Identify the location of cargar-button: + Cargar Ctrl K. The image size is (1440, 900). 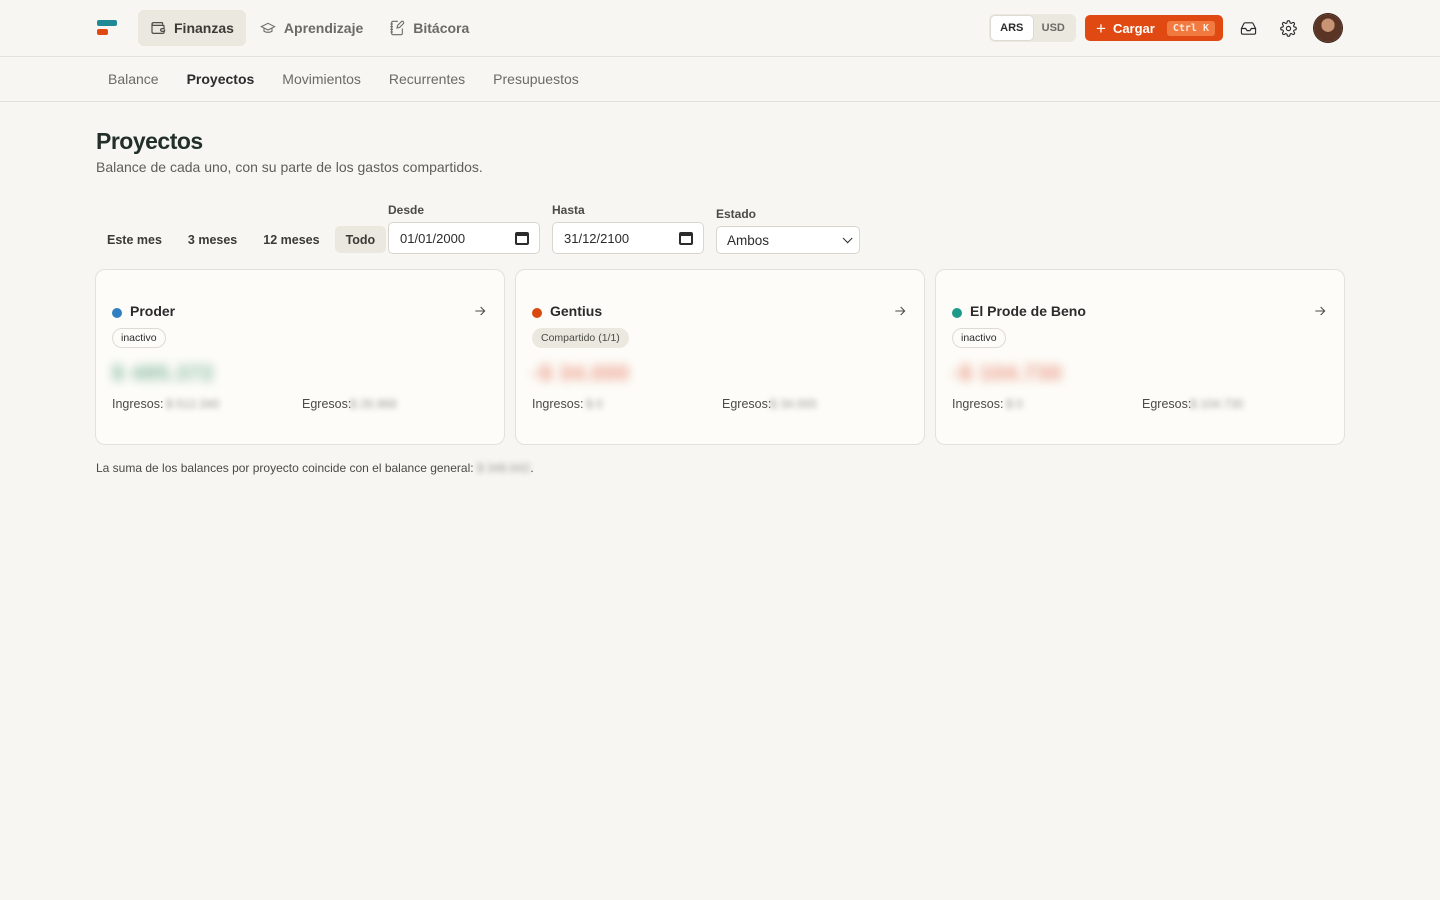
(1154, 28).